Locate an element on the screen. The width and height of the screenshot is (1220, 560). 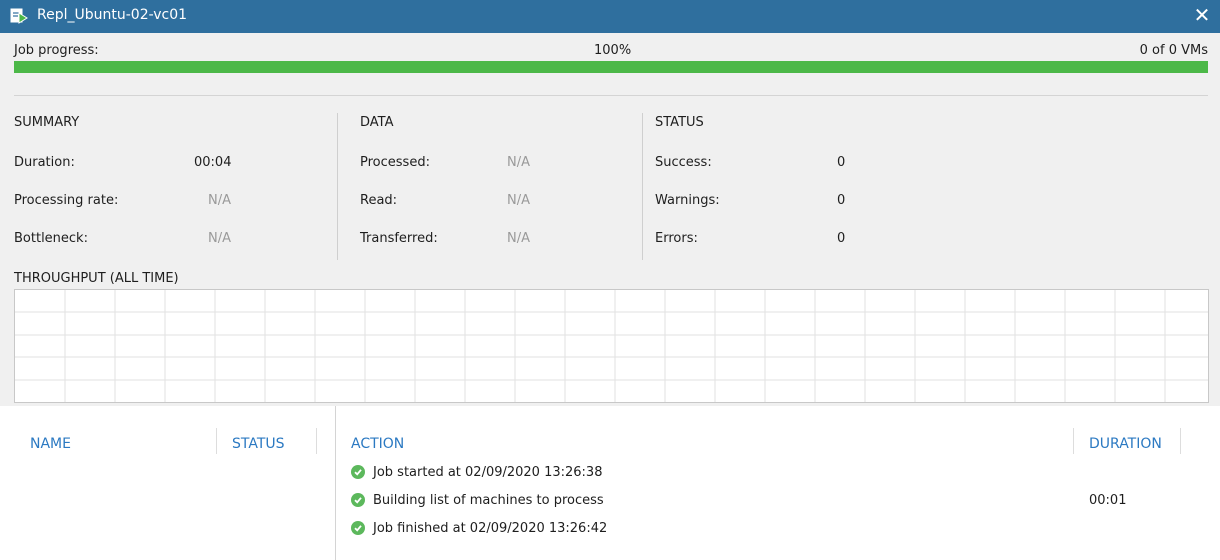
duration-value: 00:04 is located at coordinates (213, 162).